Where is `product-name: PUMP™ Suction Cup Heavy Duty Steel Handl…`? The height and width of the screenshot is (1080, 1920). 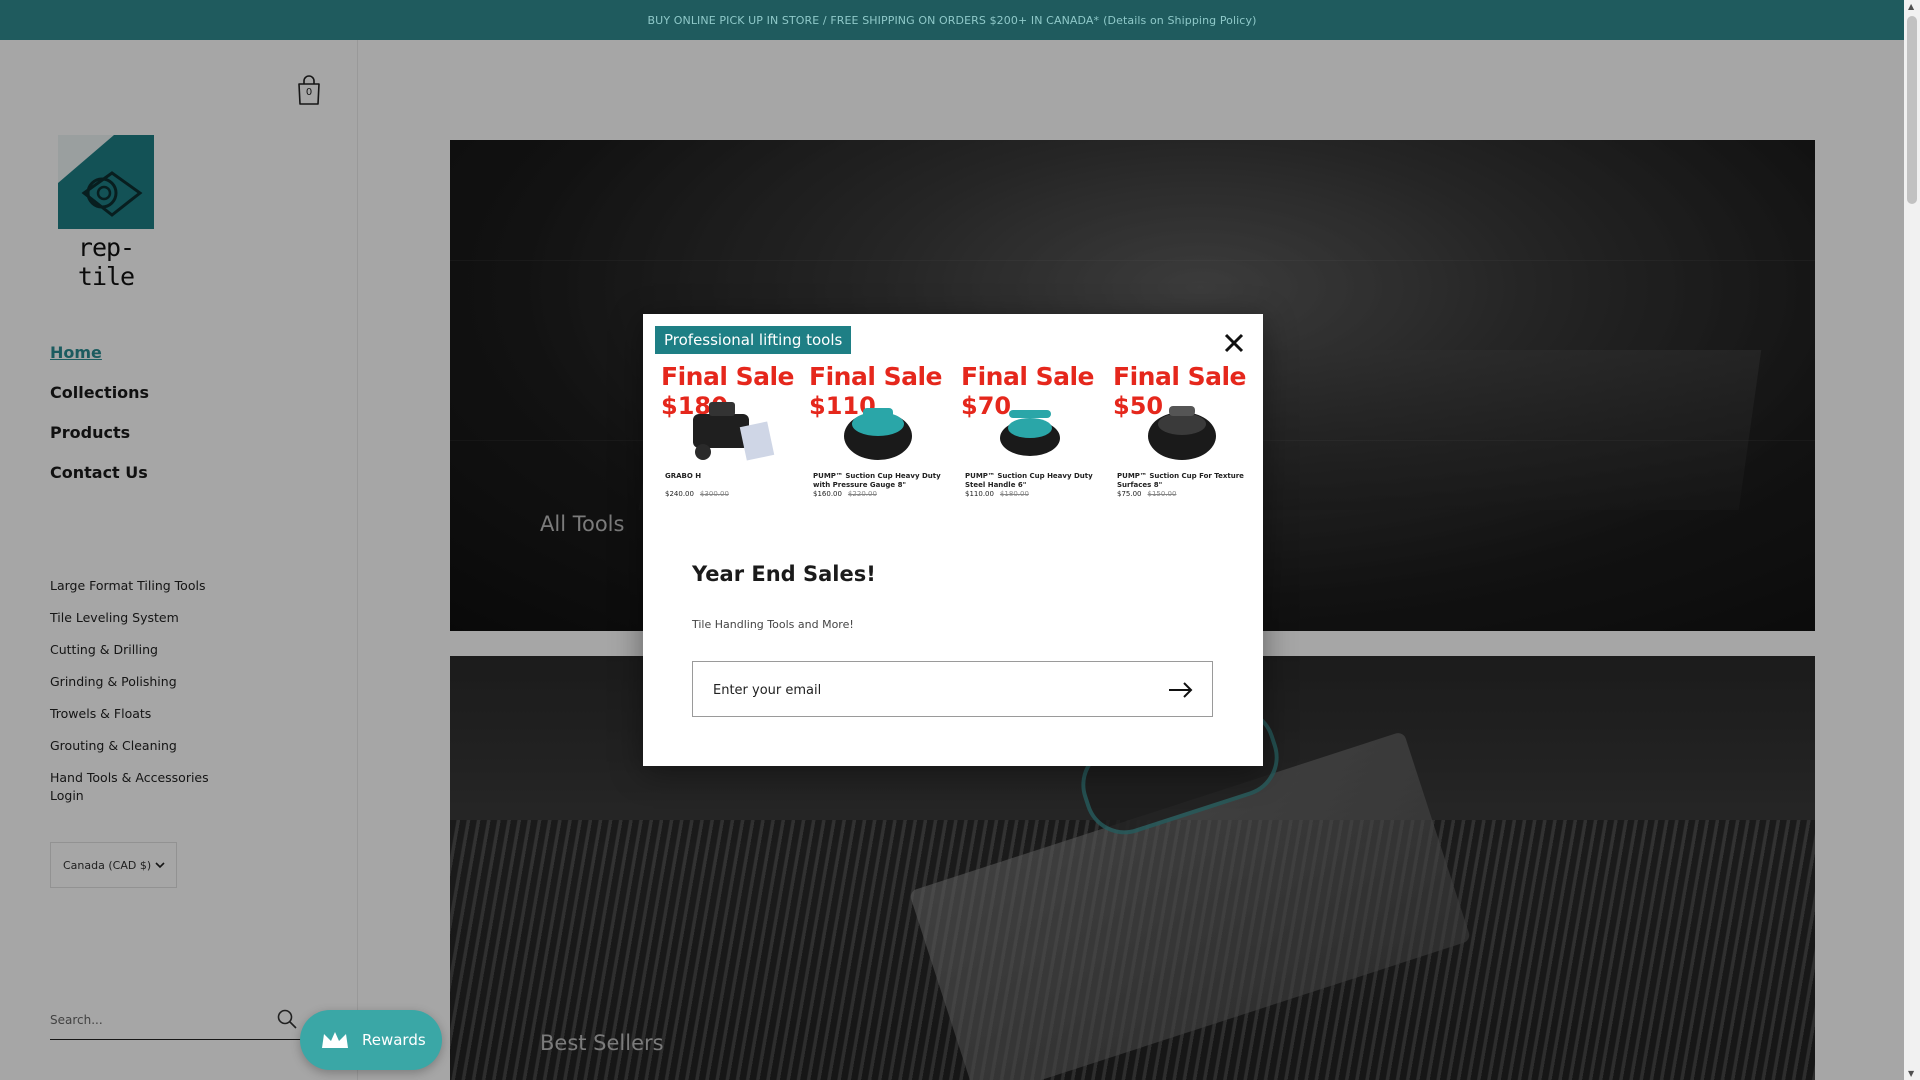
product-name: PUMP™ Suction Cup Heavy Duty Steel Handl… is located at coordinates (1029, 480).